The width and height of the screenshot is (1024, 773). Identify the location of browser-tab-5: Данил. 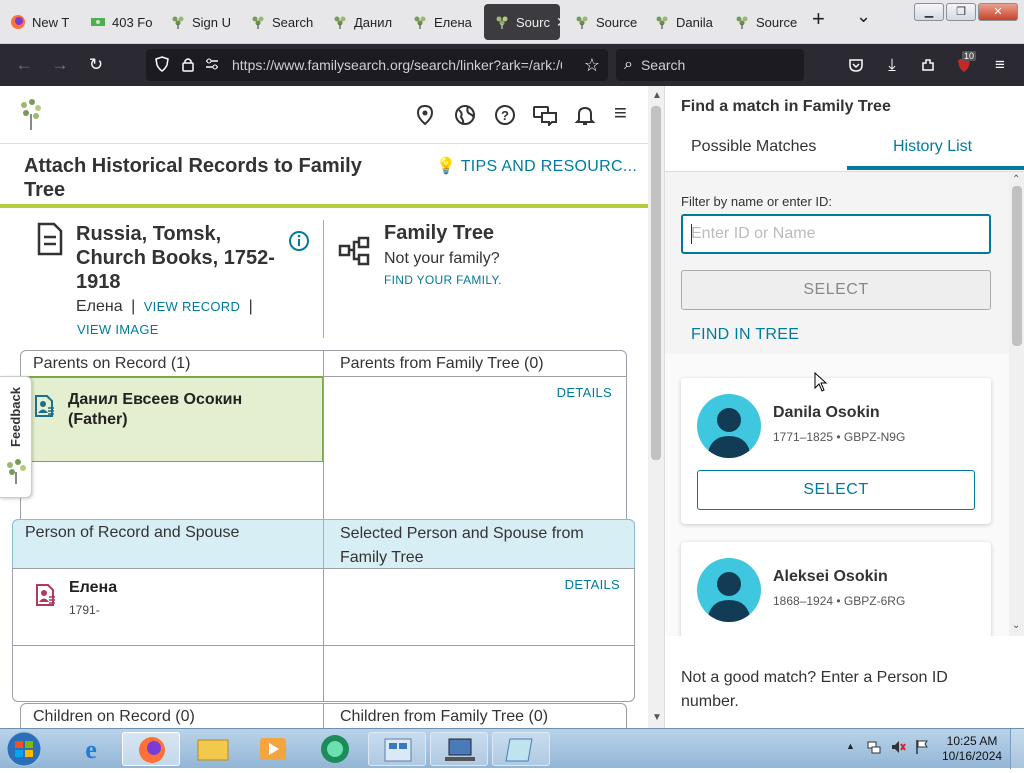
(361, 22).